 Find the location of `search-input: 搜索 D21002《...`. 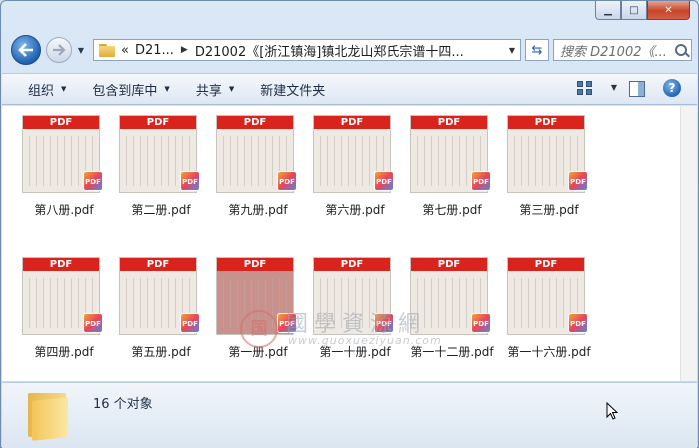

search-input: 搜索 D21002《... is located at coordinates (622, 50).